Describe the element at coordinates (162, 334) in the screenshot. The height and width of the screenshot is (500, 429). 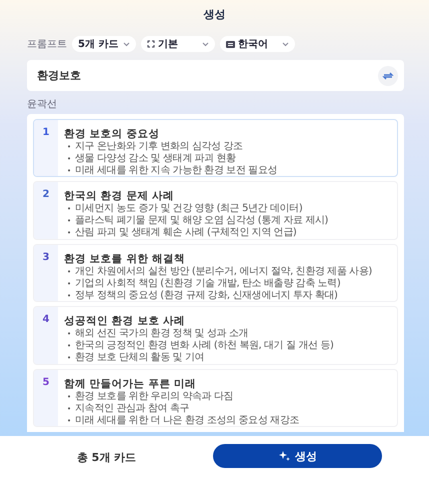
I see `bullet-item: 해외 선진 국가의 환경 정책 및 성과 소개` at that location.